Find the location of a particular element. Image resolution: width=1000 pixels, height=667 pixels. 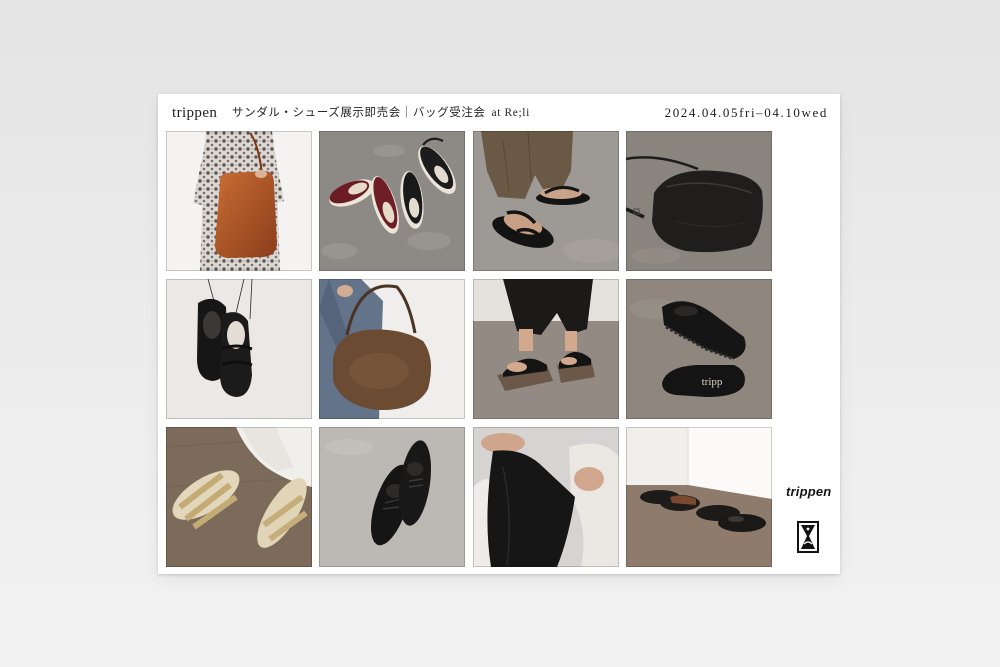

photo-orange-leather-bag is located at coordinates (239, 201).